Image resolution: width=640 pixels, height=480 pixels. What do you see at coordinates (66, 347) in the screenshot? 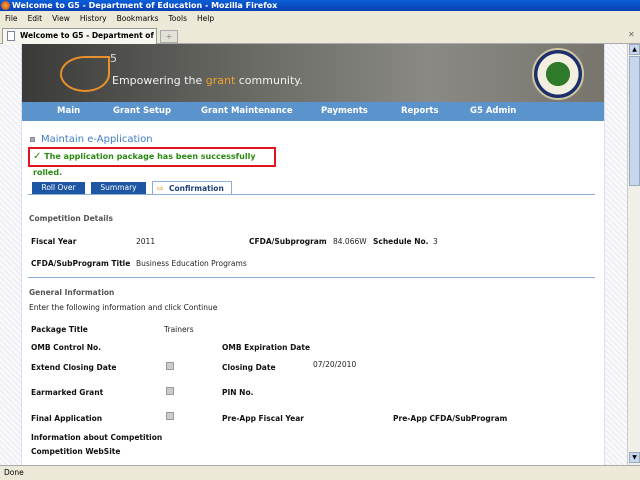
I see `omb-control-label: OMB Control No.` at bounding box center [66, 347].